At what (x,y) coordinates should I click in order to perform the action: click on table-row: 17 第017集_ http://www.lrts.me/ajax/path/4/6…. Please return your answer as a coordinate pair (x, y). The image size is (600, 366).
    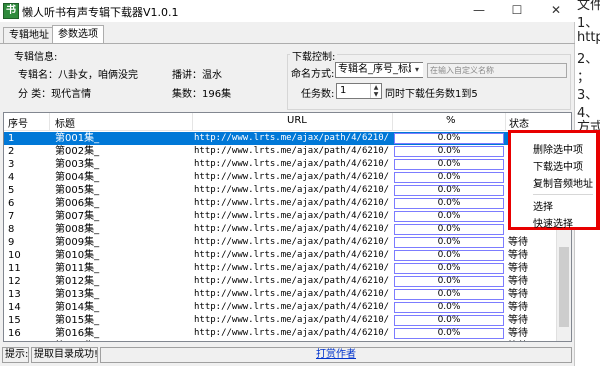
    Looking at the image, I should click on (287, 341).